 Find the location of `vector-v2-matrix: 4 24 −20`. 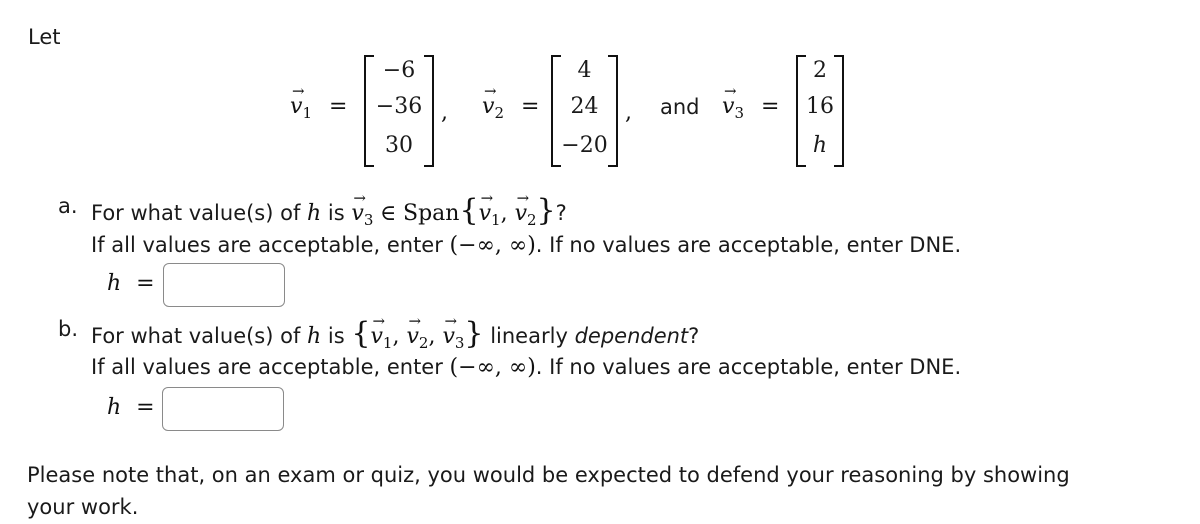

vector-v2-matrix: 4 24 −20 is located at coordinates (584, 111).